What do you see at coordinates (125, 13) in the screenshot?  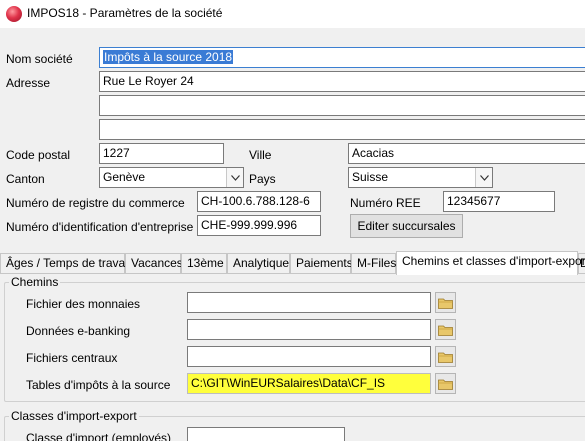 I see `window-title: IMPOS18 - Paramètres de la société` at bounding box center [125, 13].